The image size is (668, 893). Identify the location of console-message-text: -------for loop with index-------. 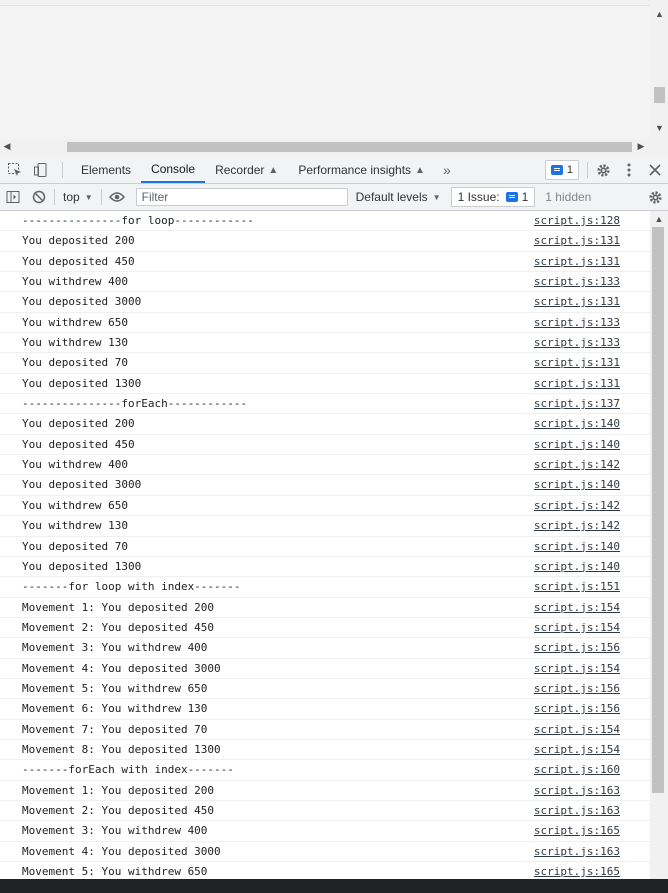
(131, 587).